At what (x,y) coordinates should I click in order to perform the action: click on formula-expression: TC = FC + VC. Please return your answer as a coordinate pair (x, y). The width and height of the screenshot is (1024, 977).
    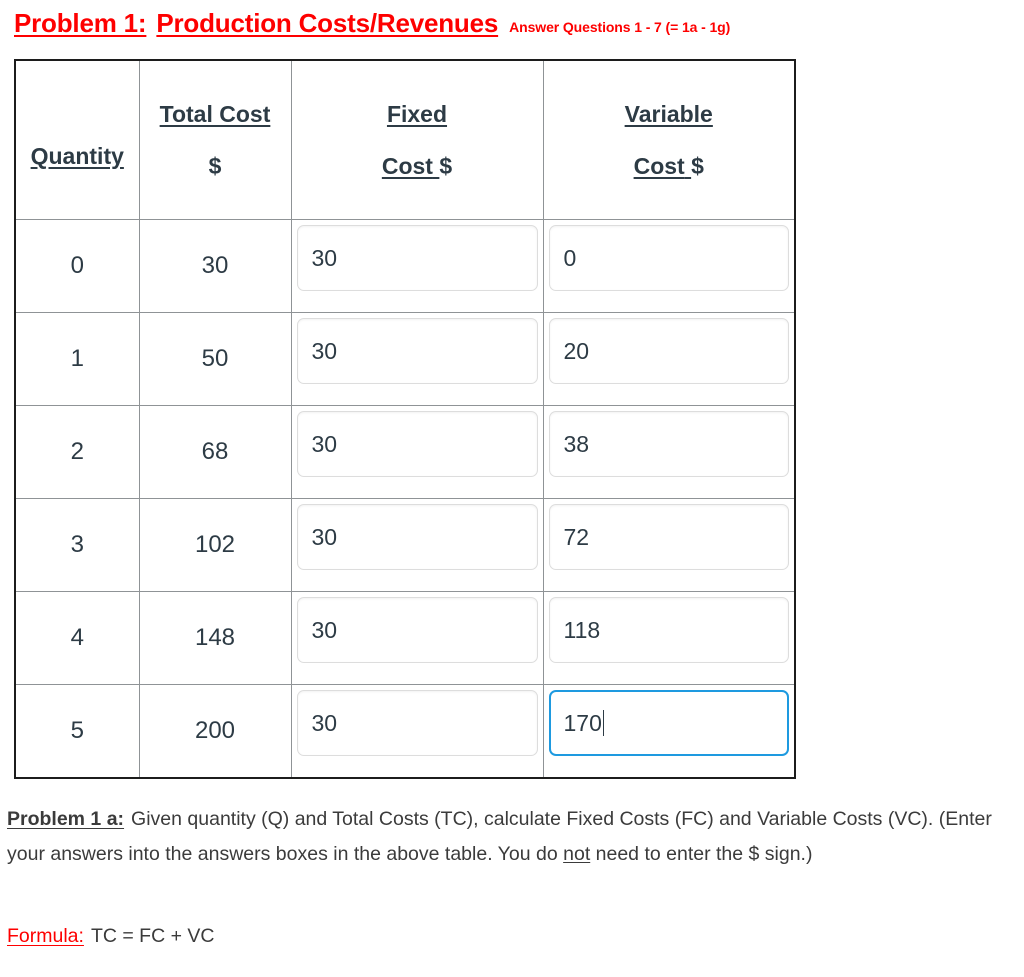
    Looking at the image, I should click on (152, 936).